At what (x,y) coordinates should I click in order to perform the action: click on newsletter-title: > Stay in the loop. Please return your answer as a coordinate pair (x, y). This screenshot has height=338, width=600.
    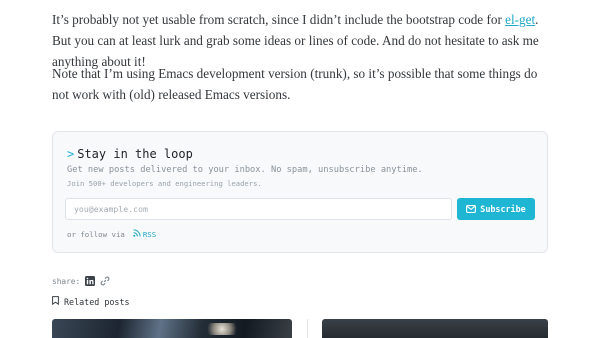
    Looking at the image, I should click on (130, 154).